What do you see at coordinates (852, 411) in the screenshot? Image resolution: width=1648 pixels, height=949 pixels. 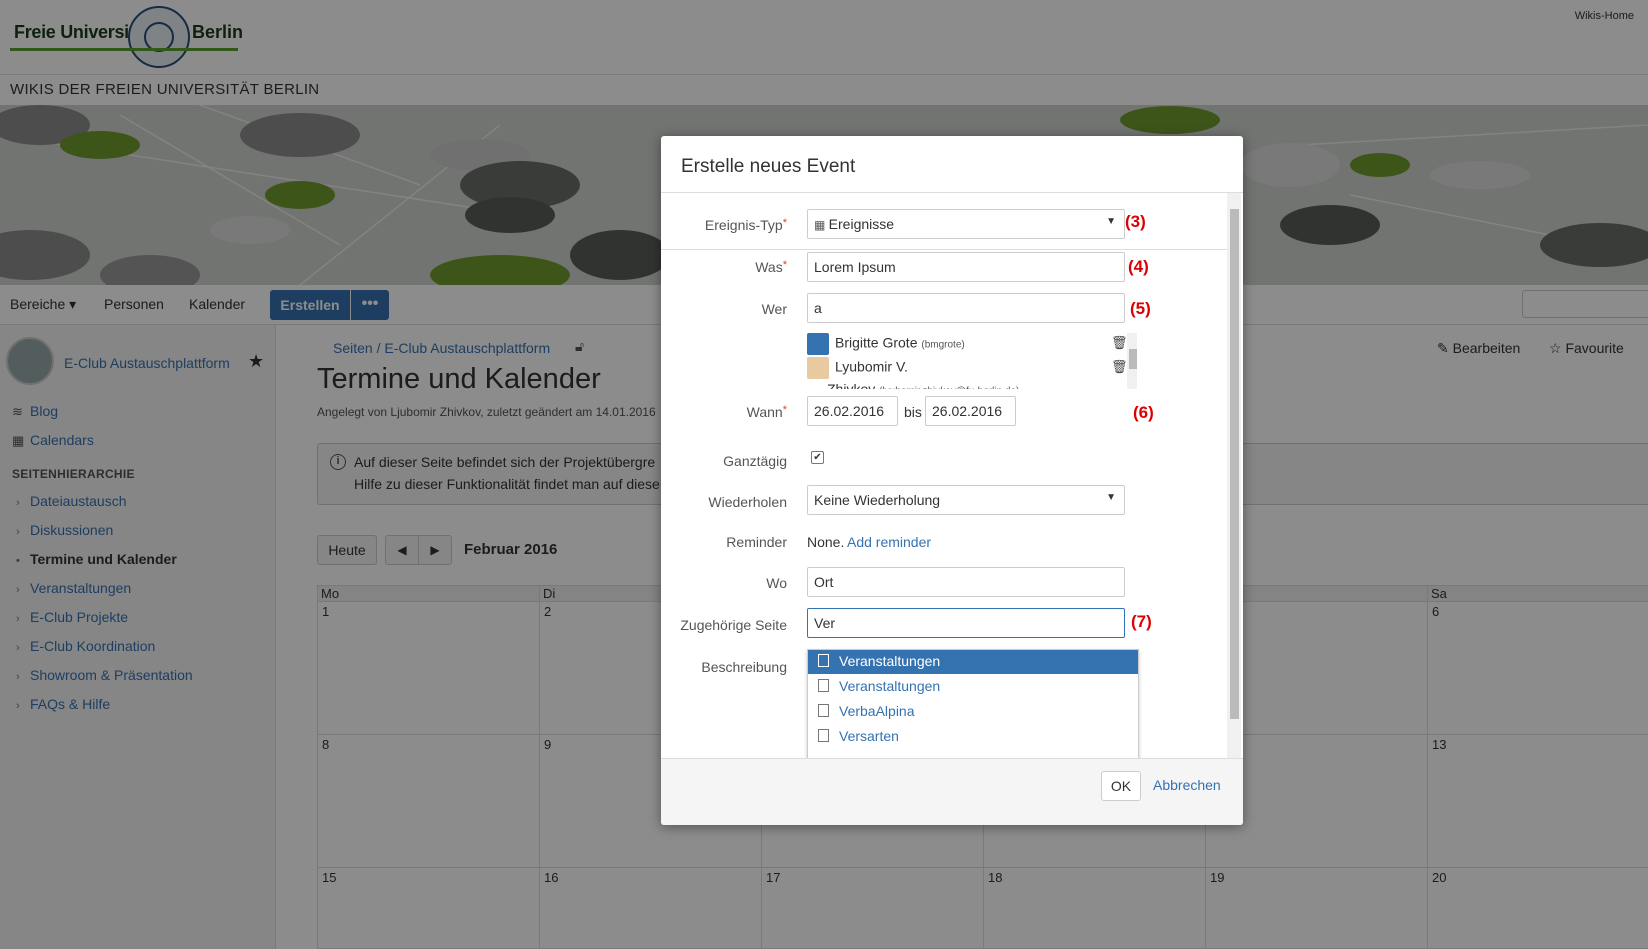 I see `start-date-input: 26.02.2016` at bounding box center [852, 411].